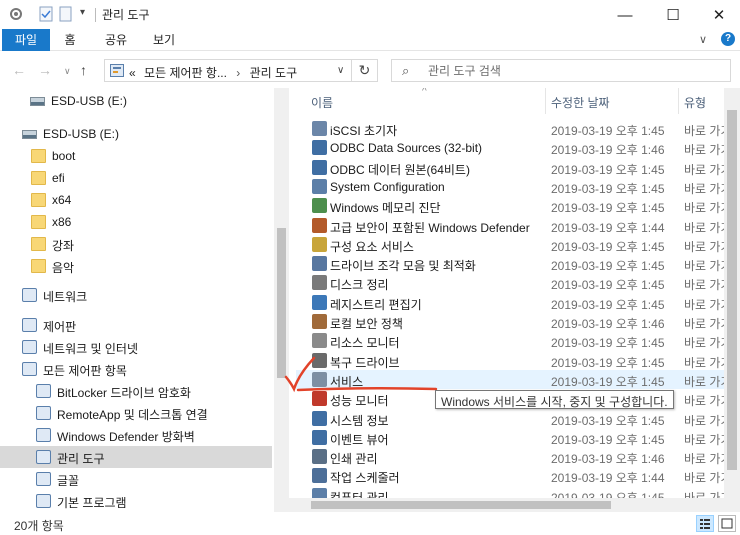  I want to click on back-button: ←, so click(19, 70).